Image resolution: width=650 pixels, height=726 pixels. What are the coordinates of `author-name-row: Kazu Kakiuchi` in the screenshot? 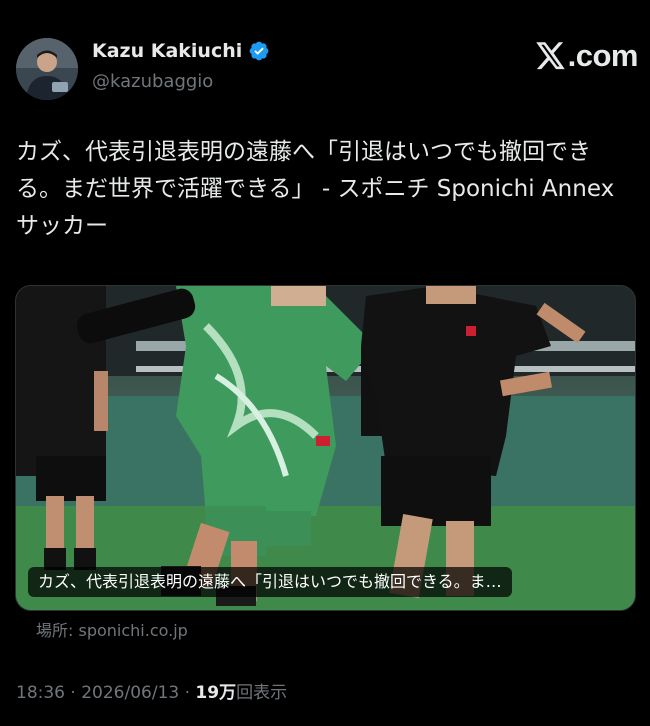 It's located at (181, 51).